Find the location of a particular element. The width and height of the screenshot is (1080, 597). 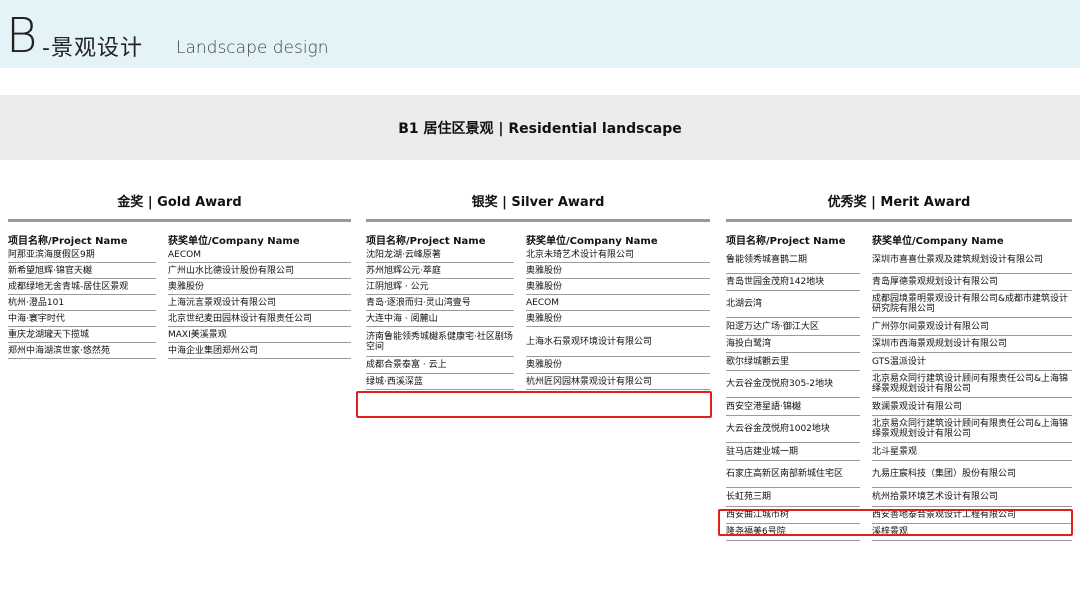

table-row: 绿城·西溪深蓝 杭州匠冈园林景观设计有限公司 is located at coordinates (538, 382).